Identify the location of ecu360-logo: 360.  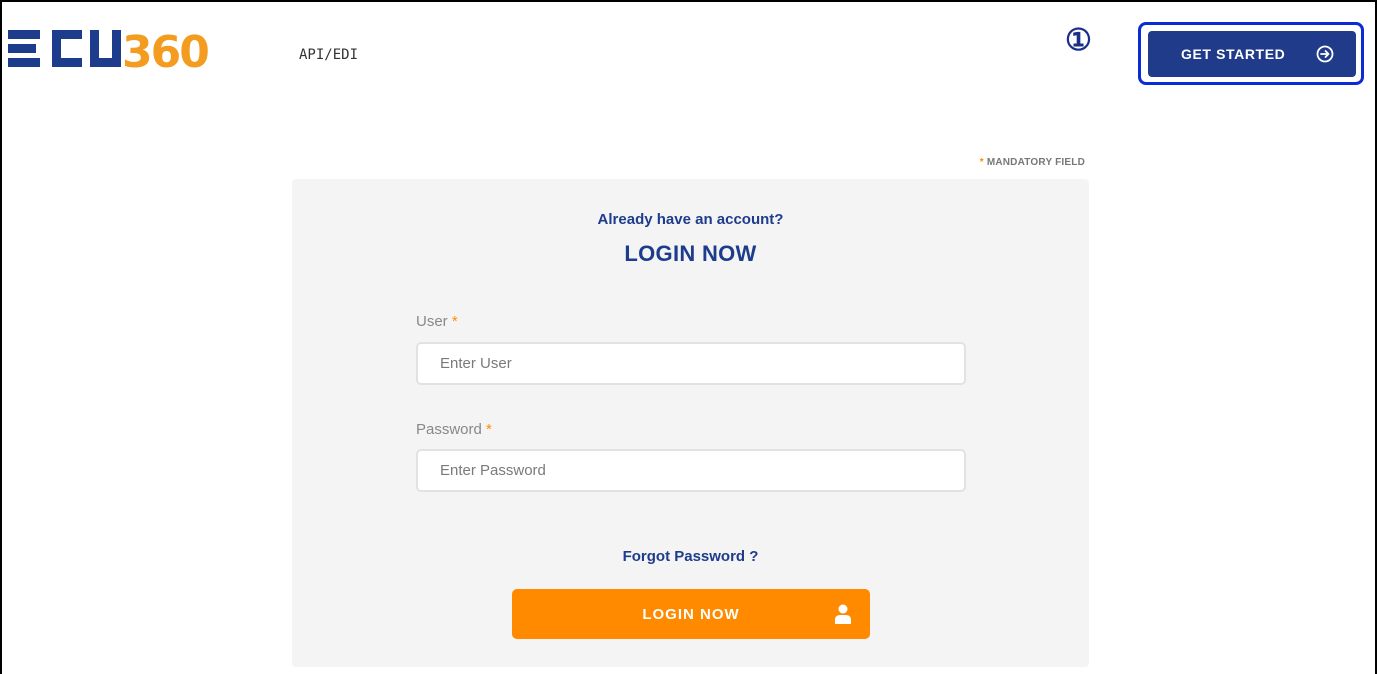
(123, 49).